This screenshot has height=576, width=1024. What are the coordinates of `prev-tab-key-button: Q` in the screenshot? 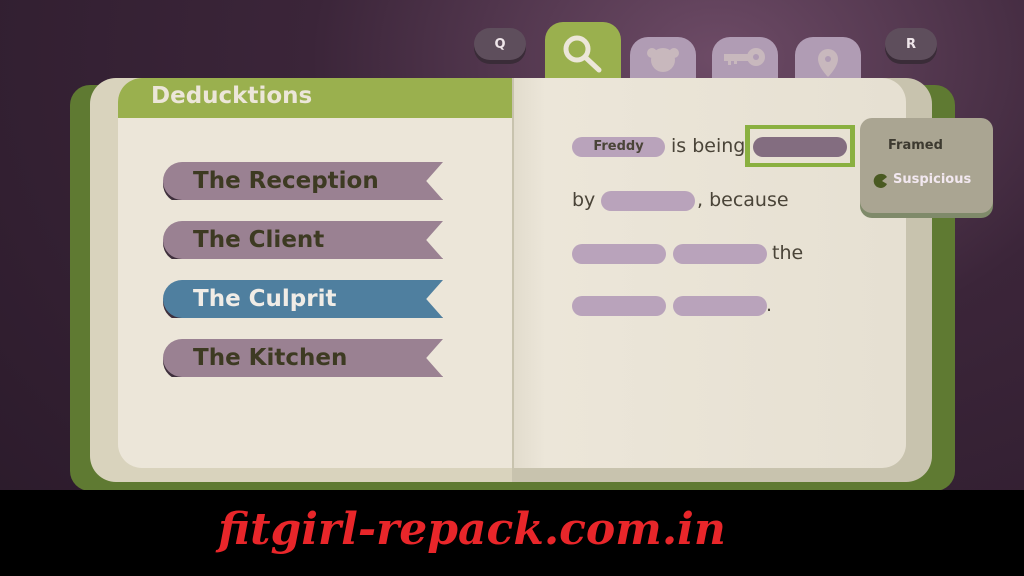 It's located at (500, 44).